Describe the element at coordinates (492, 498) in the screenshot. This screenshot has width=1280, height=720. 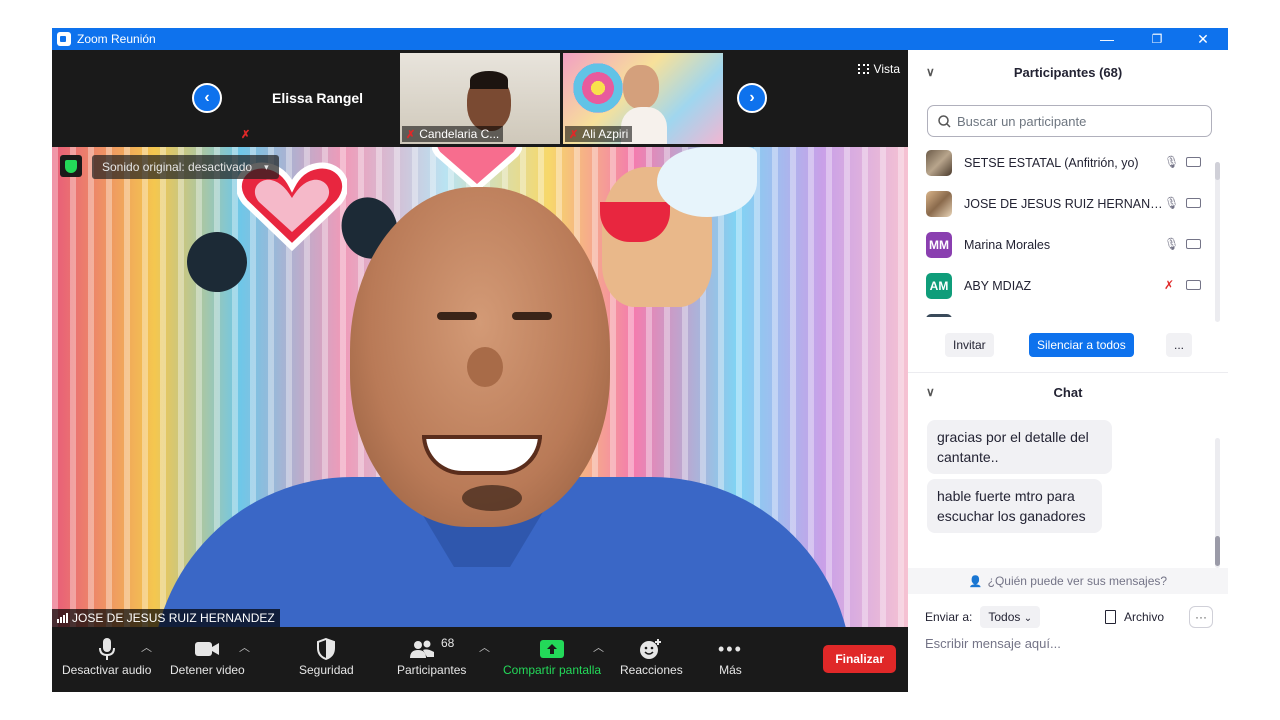
I see `person-goatee` at that location.